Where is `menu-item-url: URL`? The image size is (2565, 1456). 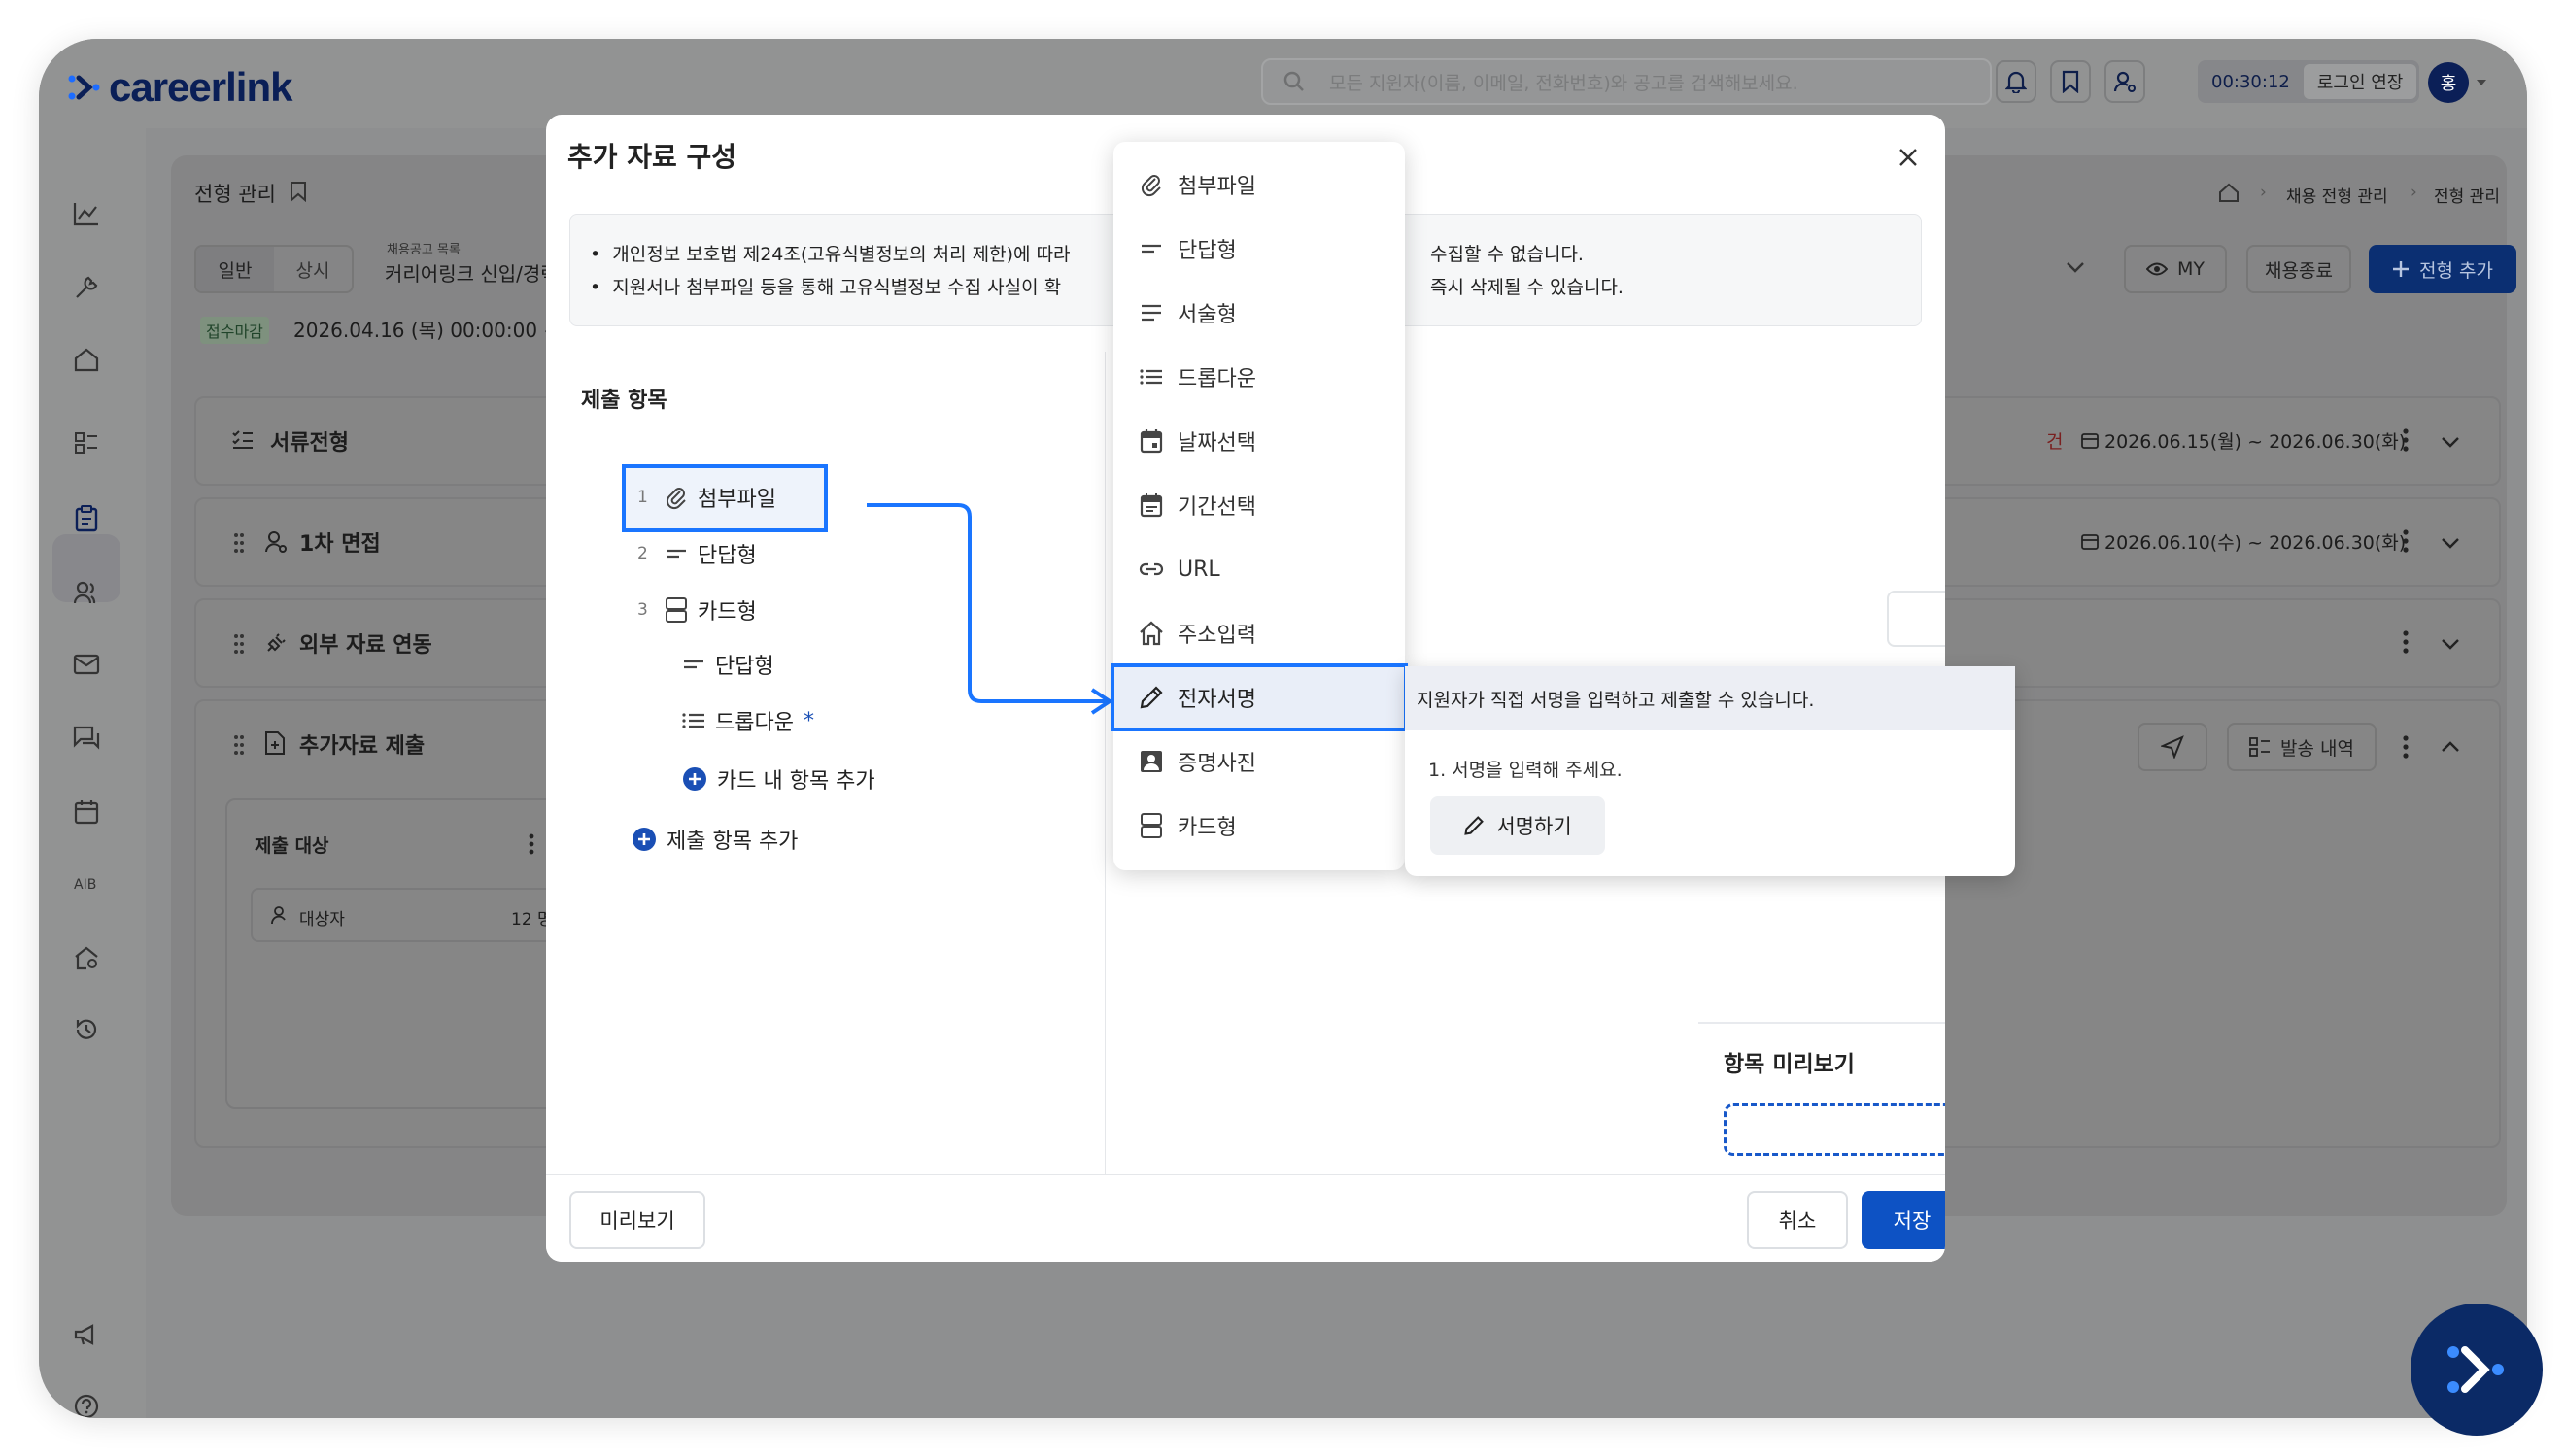 menu-item-url: URL is located at coordinates (1179, 569).